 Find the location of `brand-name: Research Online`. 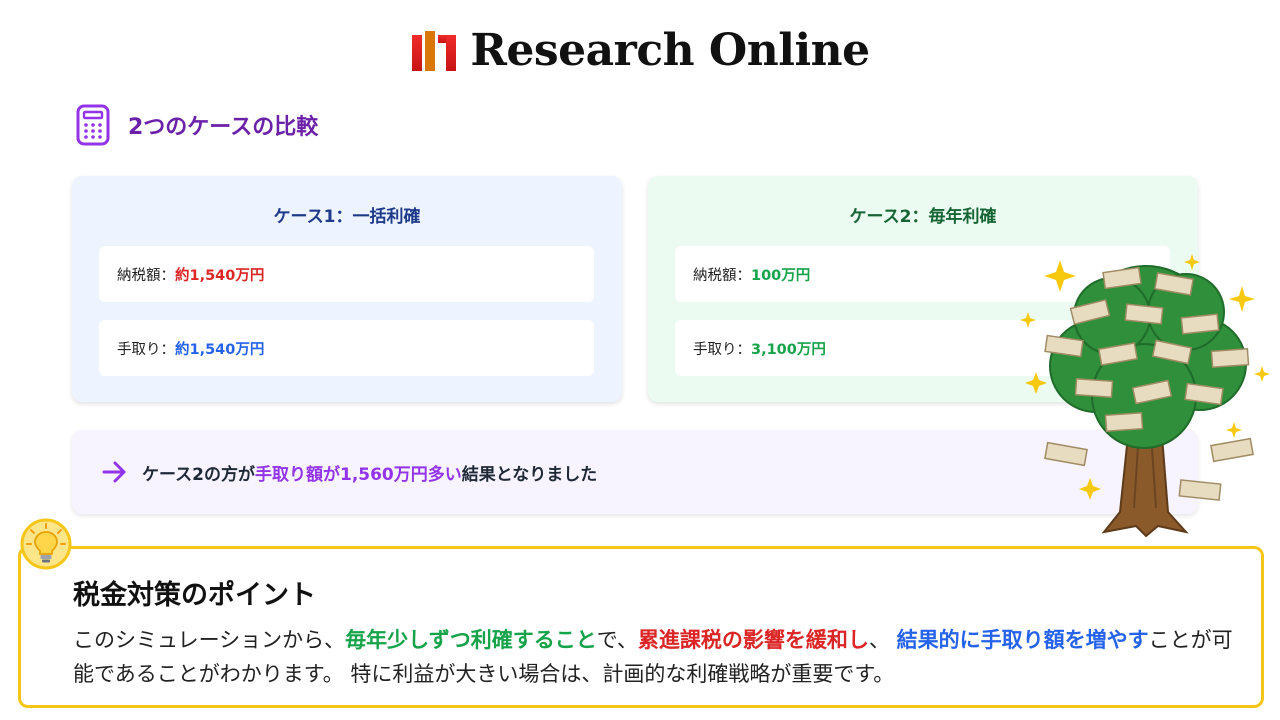

brand-name: Research Online is located at coordinates (670, 50).